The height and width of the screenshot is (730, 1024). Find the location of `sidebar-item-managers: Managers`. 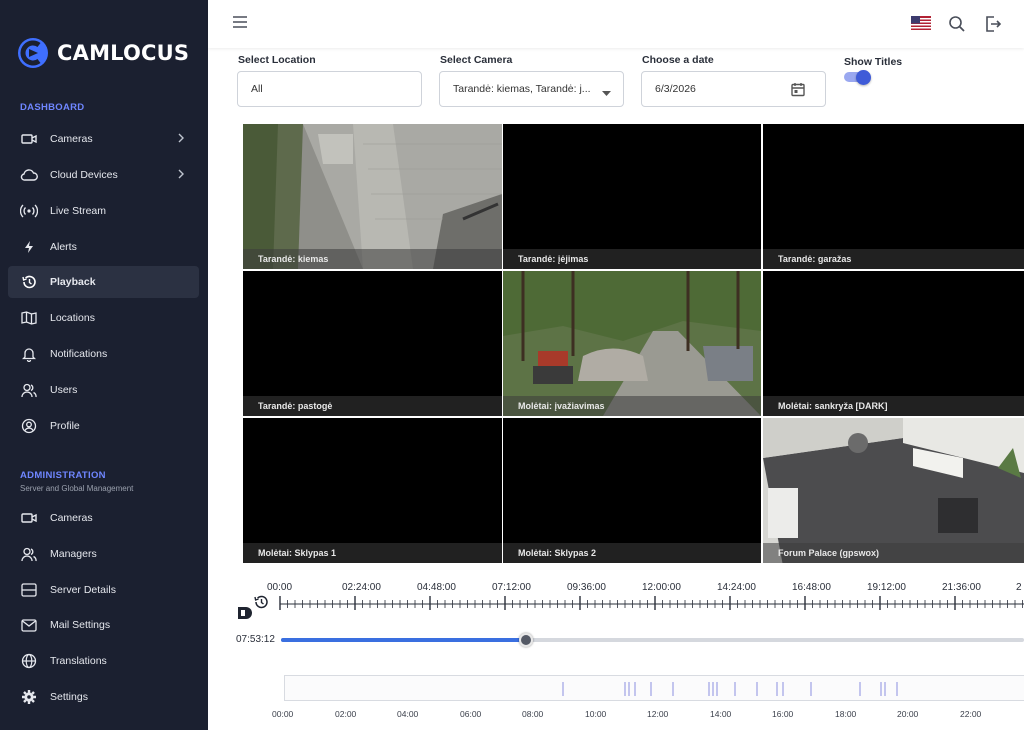

sidebar-item-managers: Managers is located at coordinates (103, 554).